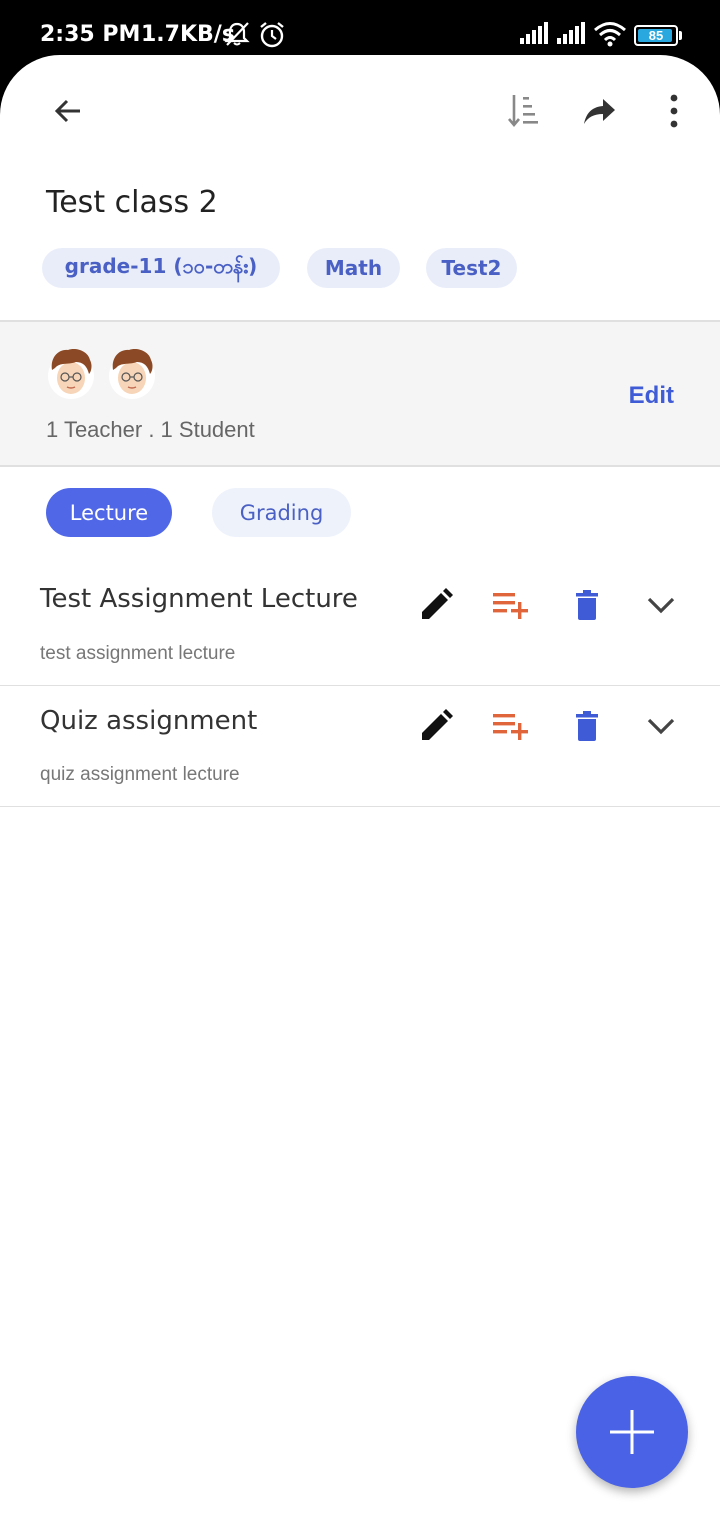  I want to click on lecture-description: test assignment lecture, so click(138, 653).